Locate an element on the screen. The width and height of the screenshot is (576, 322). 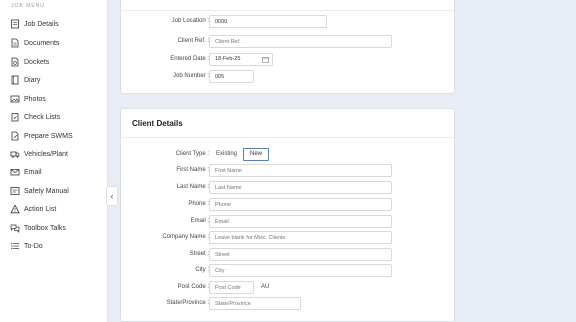
sidebar-item-check-lists: Check Lists is located at coordinates (35, 117).